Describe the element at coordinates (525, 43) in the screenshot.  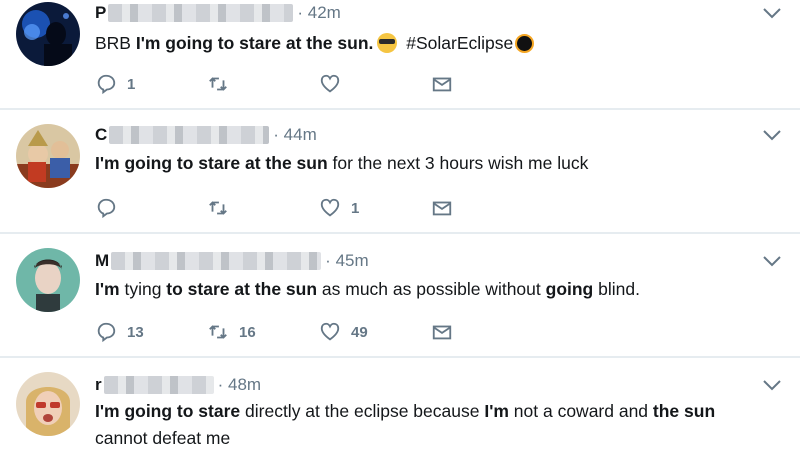
I see `eclipse-emoji-icon` at that location.